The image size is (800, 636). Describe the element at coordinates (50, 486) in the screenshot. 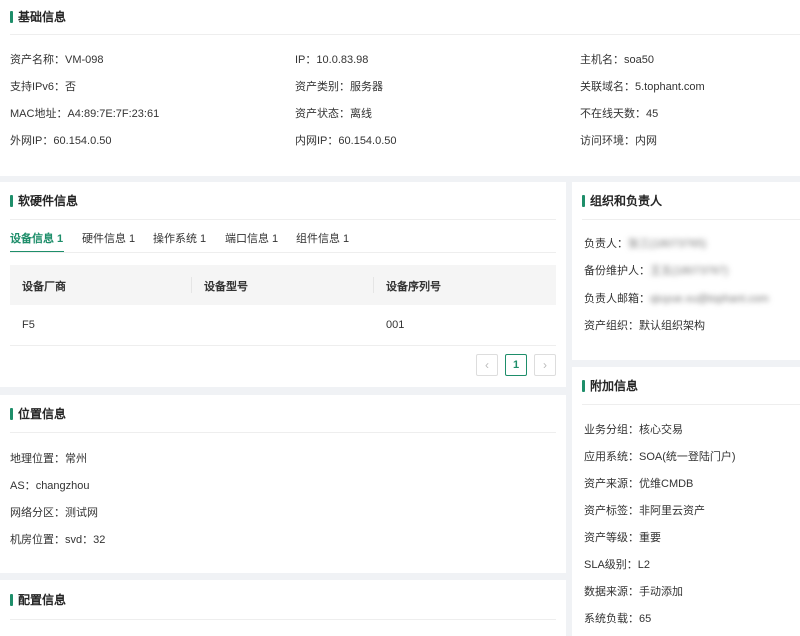

I see `field-as: AS：changzhou` at that location.